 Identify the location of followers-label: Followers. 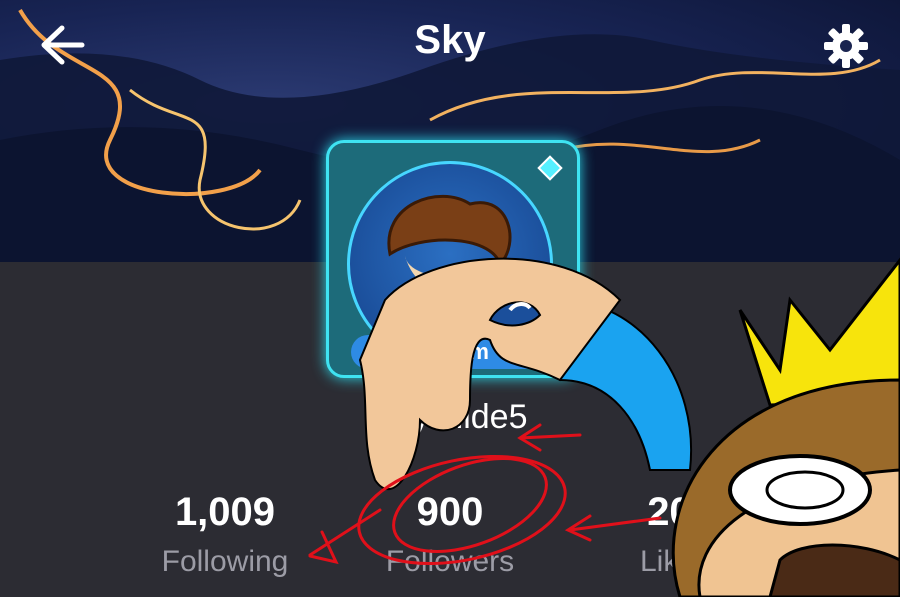
(450, 561).